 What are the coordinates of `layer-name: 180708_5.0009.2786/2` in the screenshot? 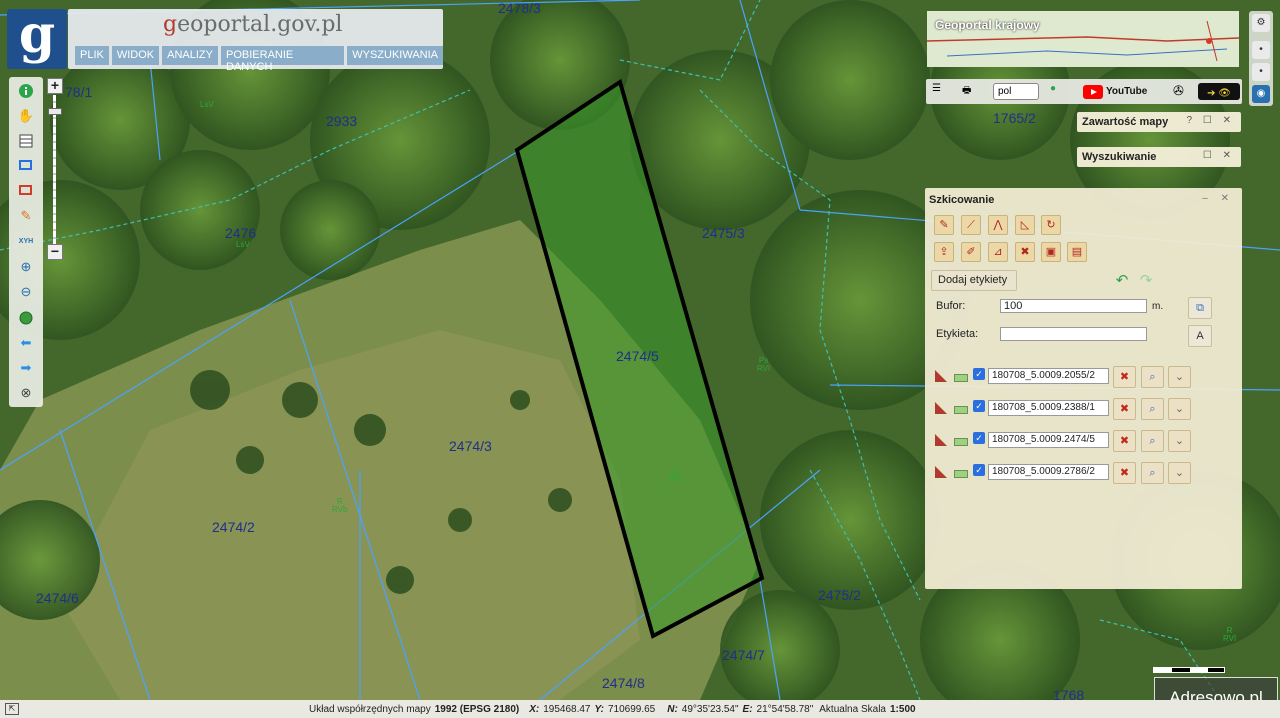 It's located at (1048, 472).